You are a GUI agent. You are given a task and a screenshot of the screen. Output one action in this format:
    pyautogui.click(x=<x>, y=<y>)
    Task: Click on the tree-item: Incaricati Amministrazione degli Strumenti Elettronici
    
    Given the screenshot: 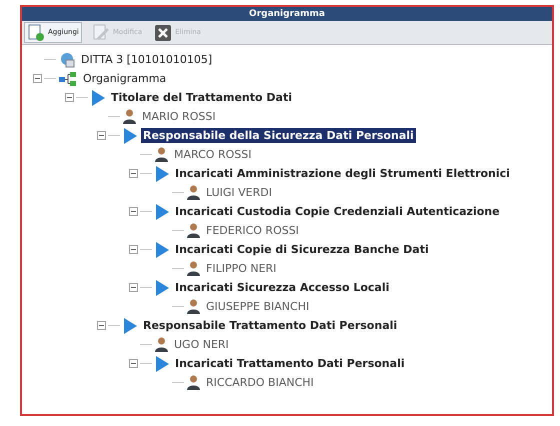 What is the action you would take?
    pyautogui.click(x=342, y=173)
    